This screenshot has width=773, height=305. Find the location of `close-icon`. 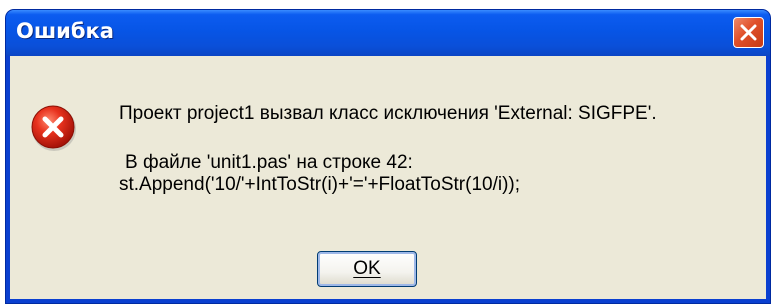

close-icon is located at coordinates (748, 32).